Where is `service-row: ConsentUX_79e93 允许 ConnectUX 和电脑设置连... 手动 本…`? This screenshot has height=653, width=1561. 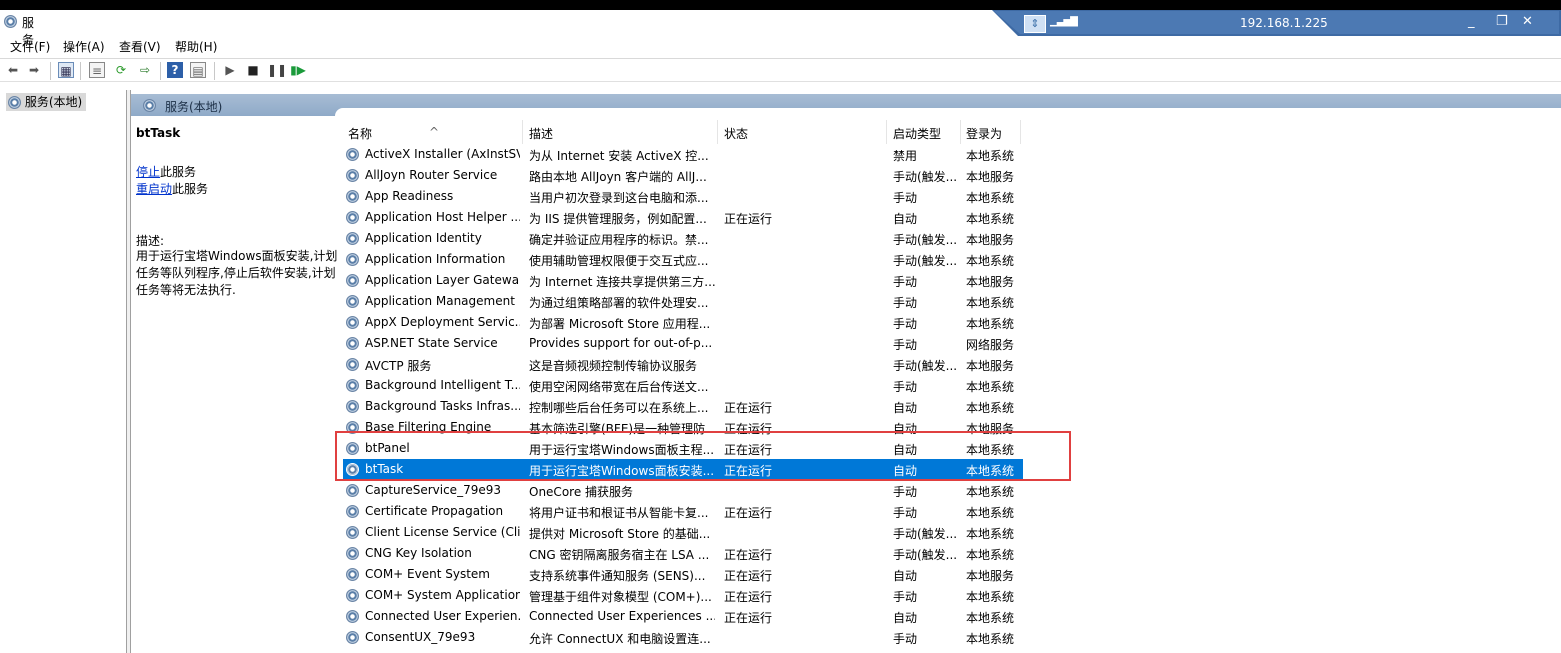 service-row: ConsentUX_79e93 允许 ConnectUX 和电脑设置连... 手动 本… is located at coordinates (683, 637).